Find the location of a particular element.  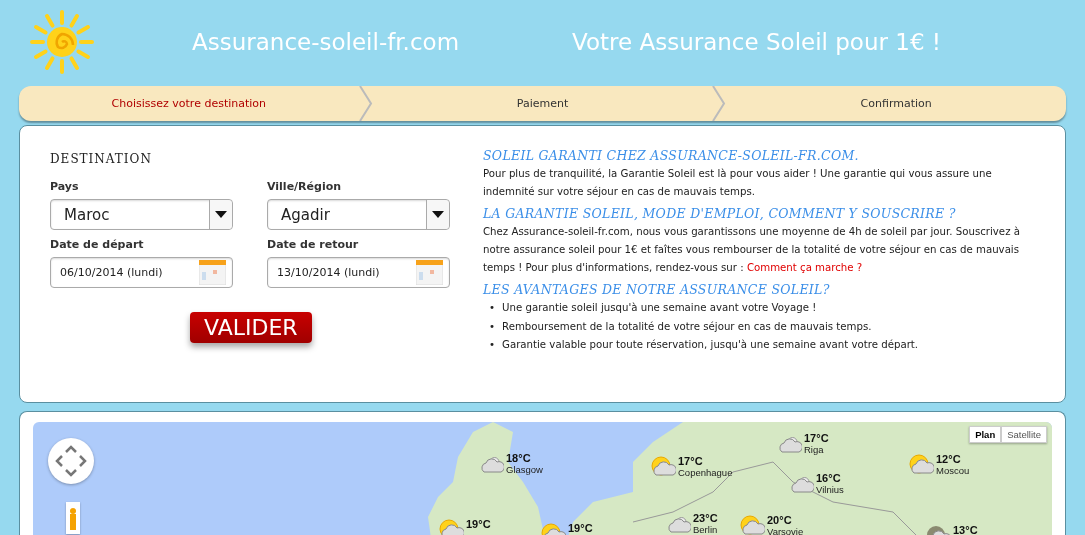

city-label: Berlin is located at coordinates (705, 529).